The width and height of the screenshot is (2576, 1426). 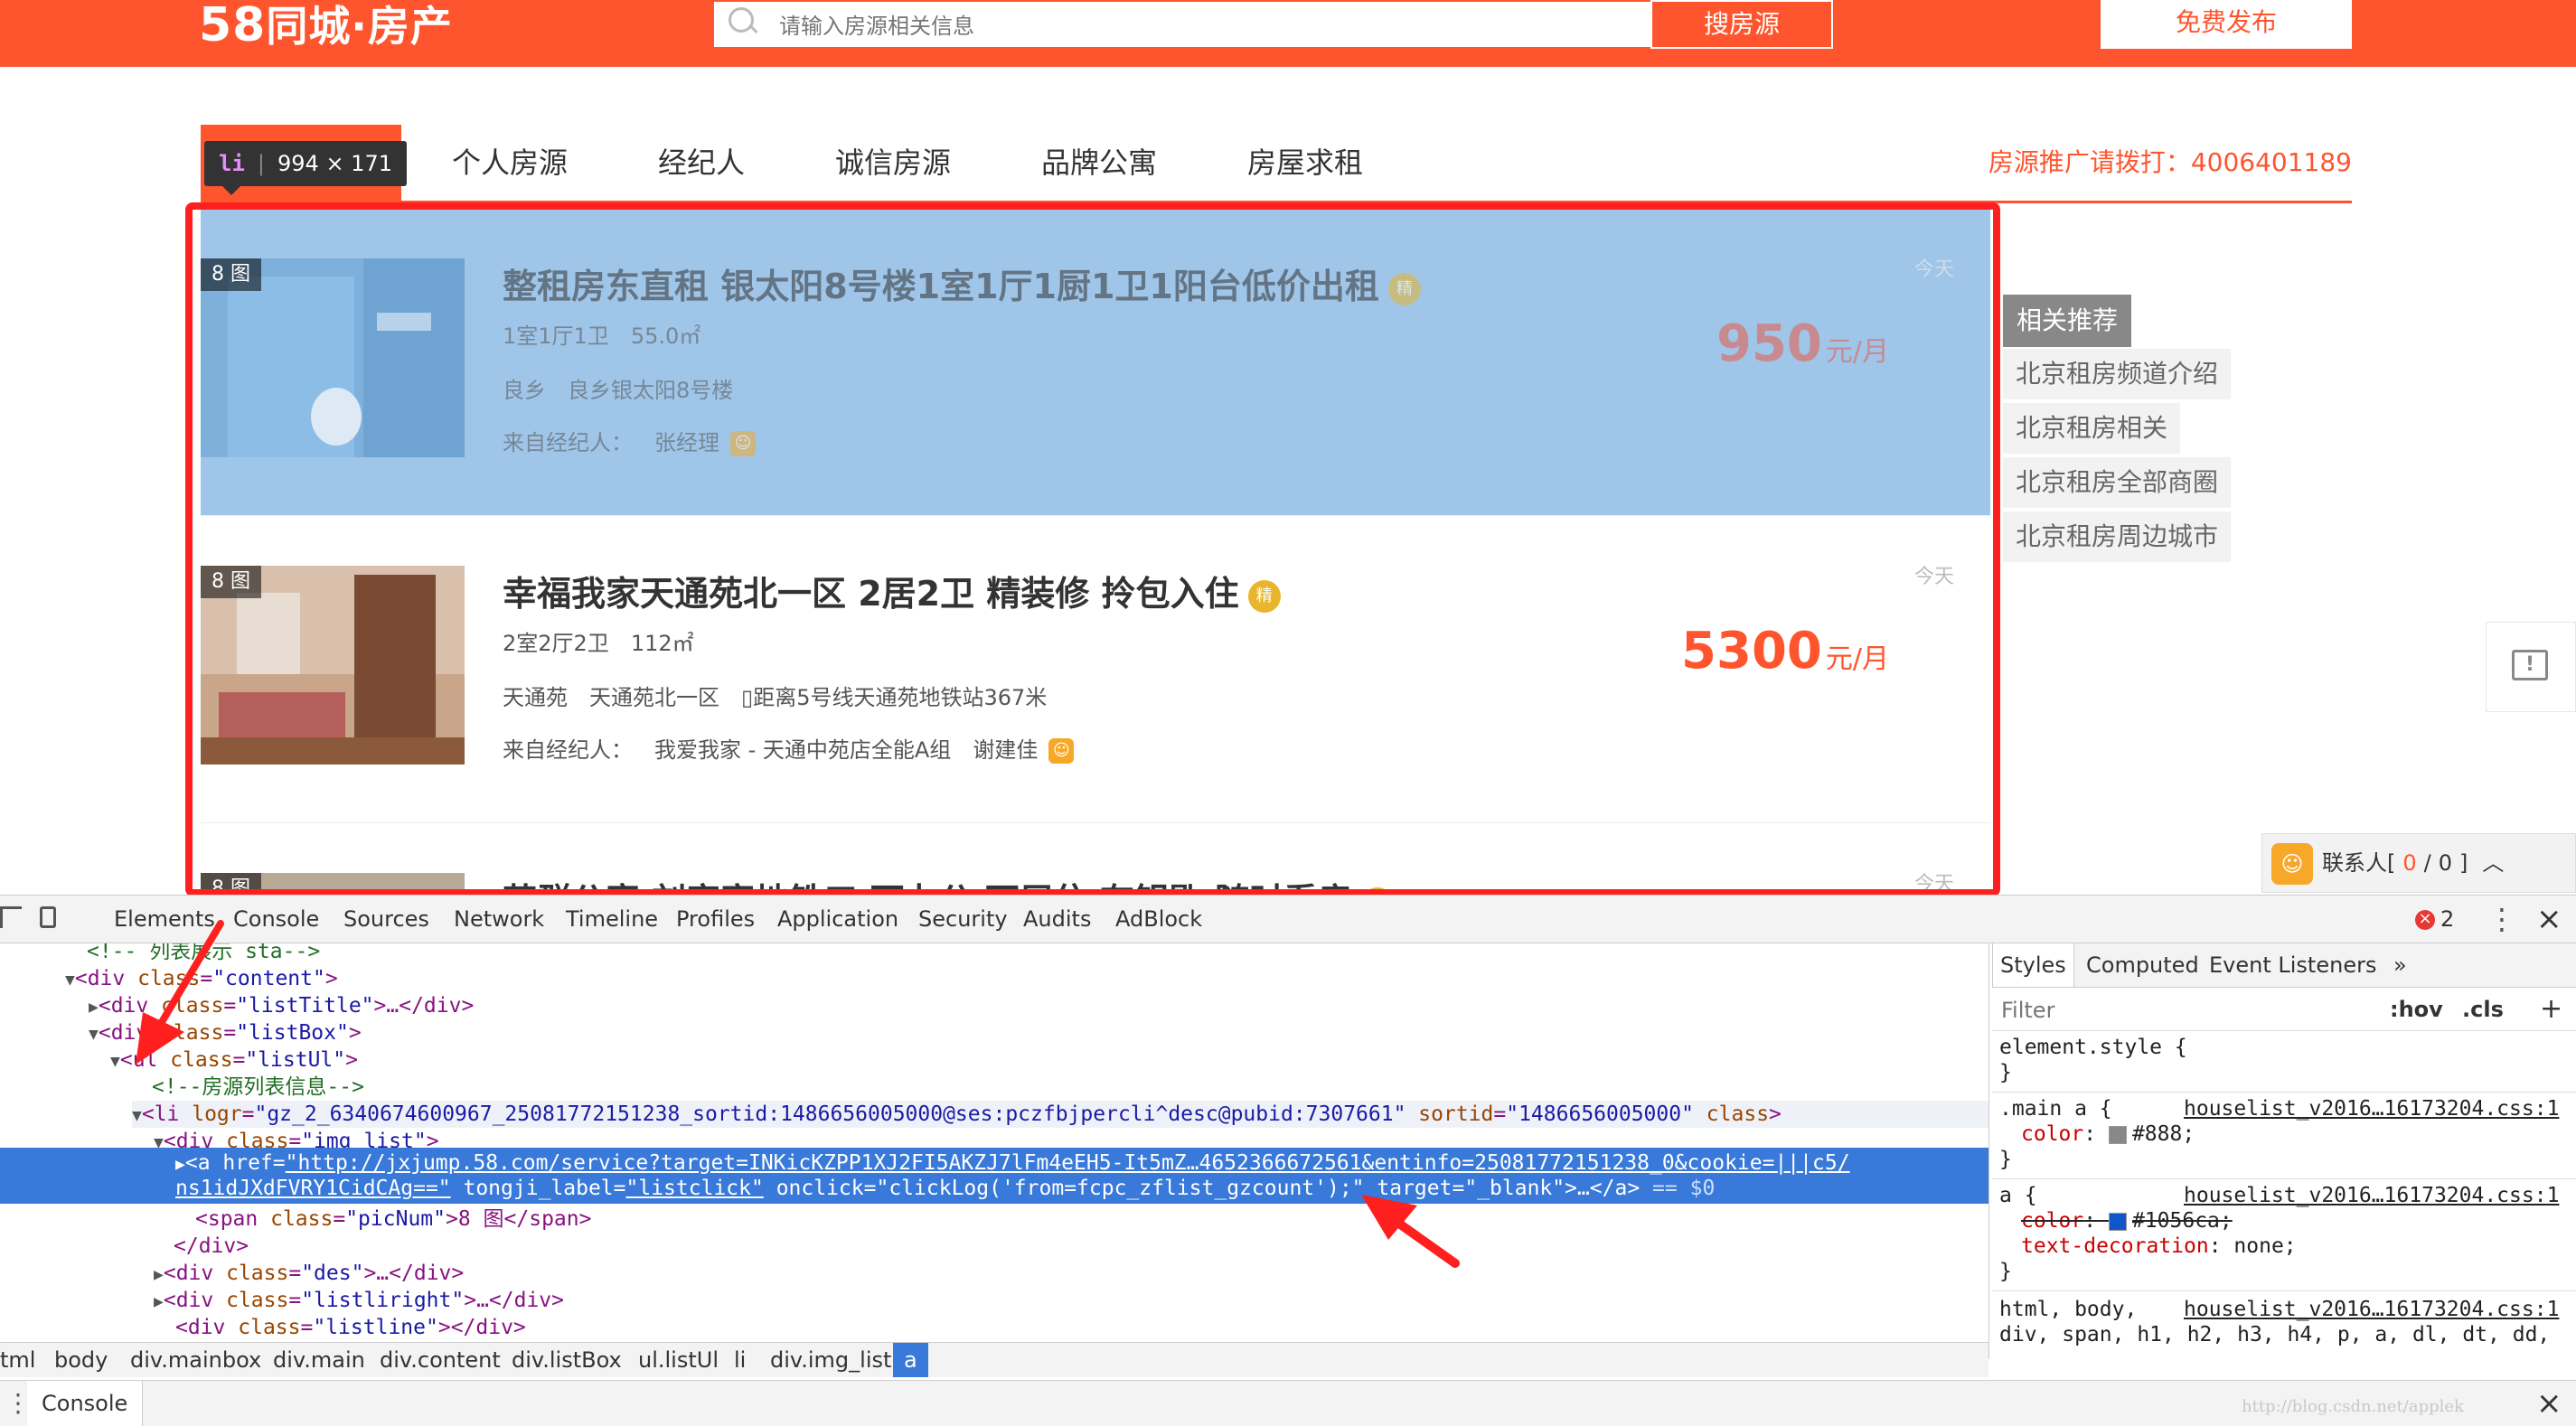 What do you see at coordinates (2117, 374) in the screenshot?
I see `related-link: 北京租房频道介绍` at bounding box center [2117, 374].